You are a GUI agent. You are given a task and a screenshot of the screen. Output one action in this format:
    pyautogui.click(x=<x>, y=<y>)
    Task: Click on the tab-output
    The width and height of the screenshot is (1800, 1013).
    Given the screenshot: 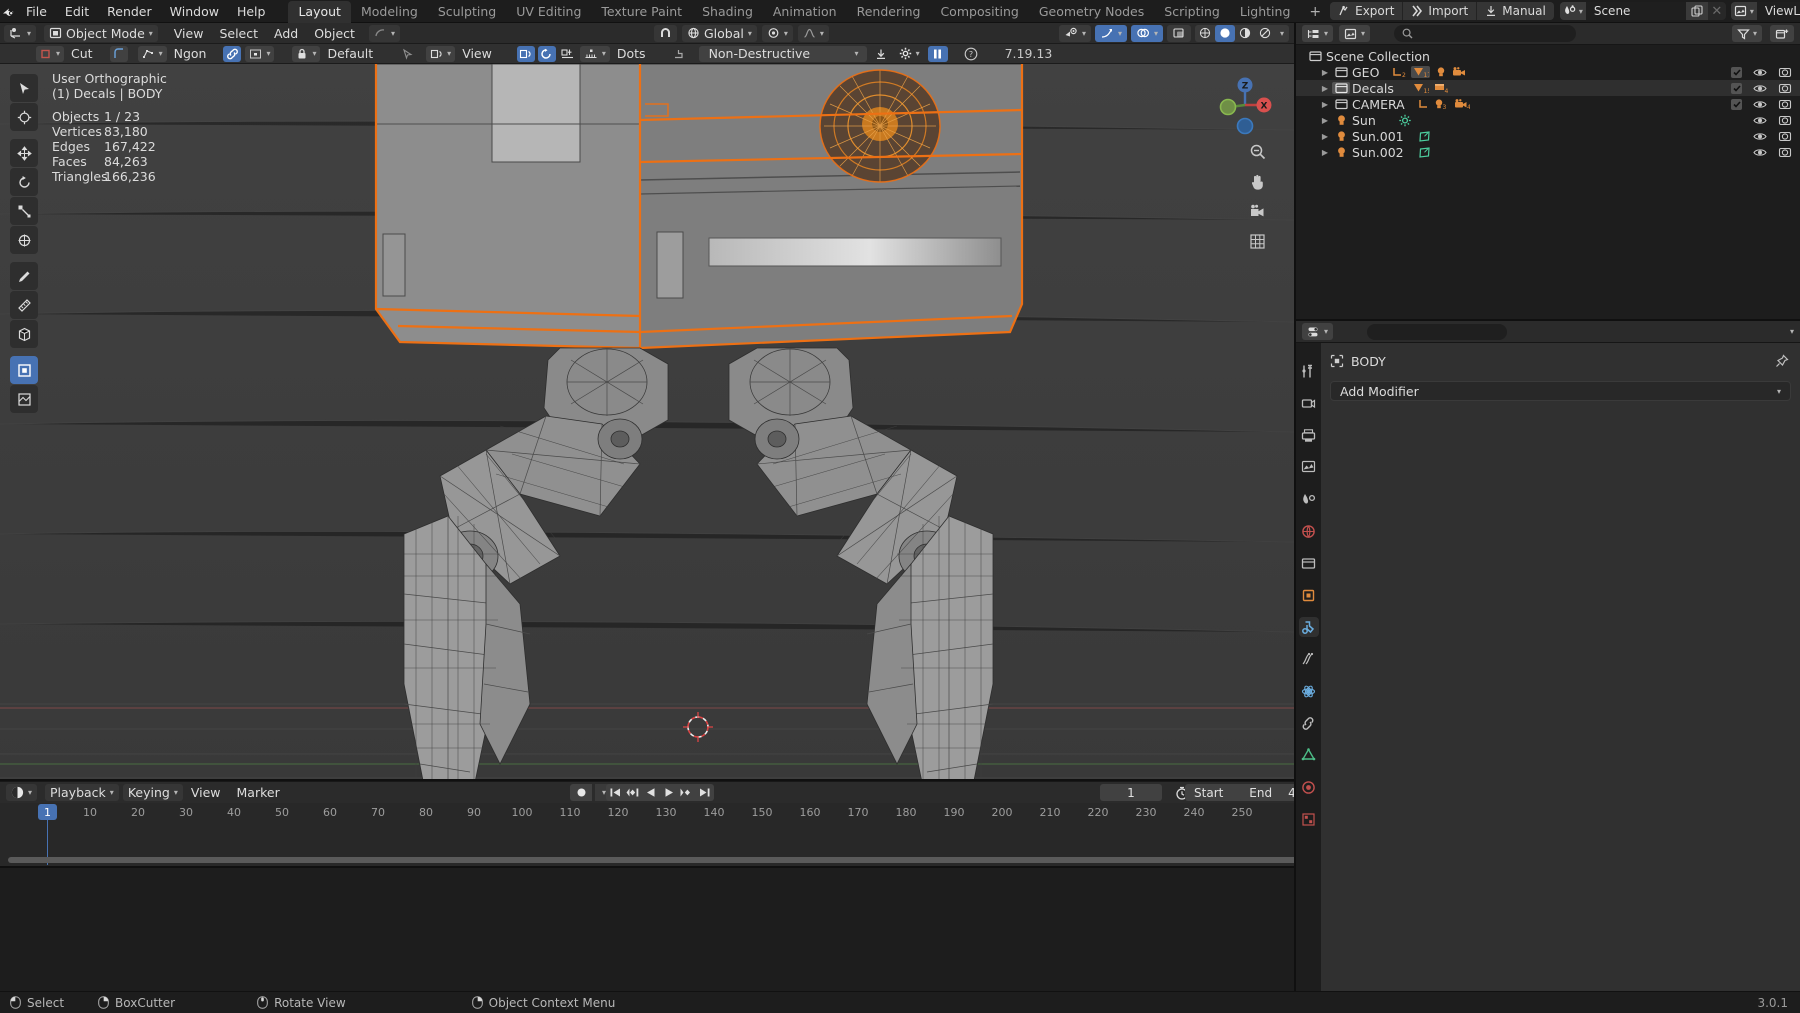 What is the action you would take?
    pyautogui.click(x=1309, y=435)
    